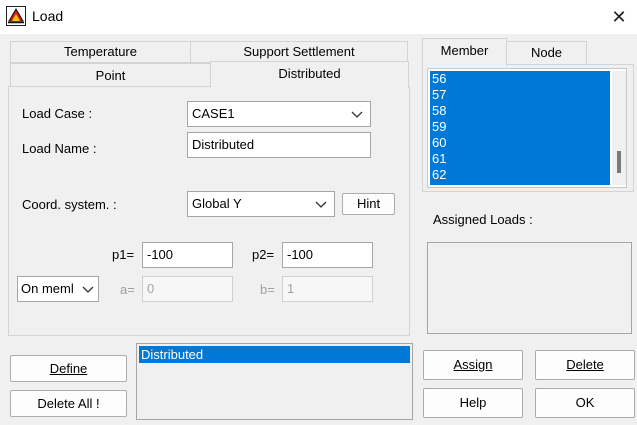 The width and height of the screenshot is (637, 425). Describe the element at coordinates (520, 175) in the screenshot. I see `list-item: 62` at that location.